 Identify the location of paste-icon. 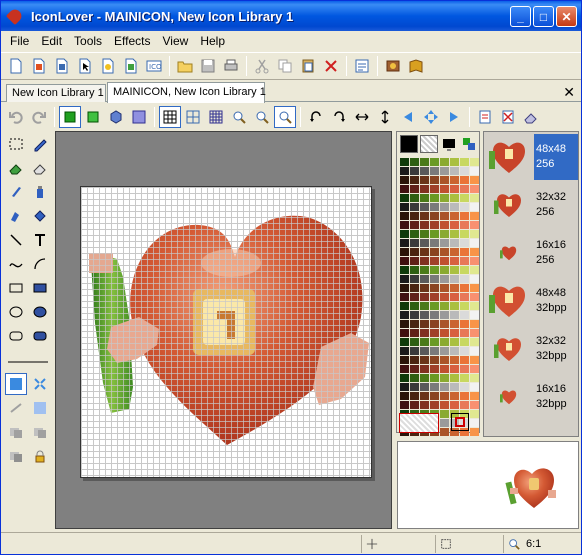
(308, 66).